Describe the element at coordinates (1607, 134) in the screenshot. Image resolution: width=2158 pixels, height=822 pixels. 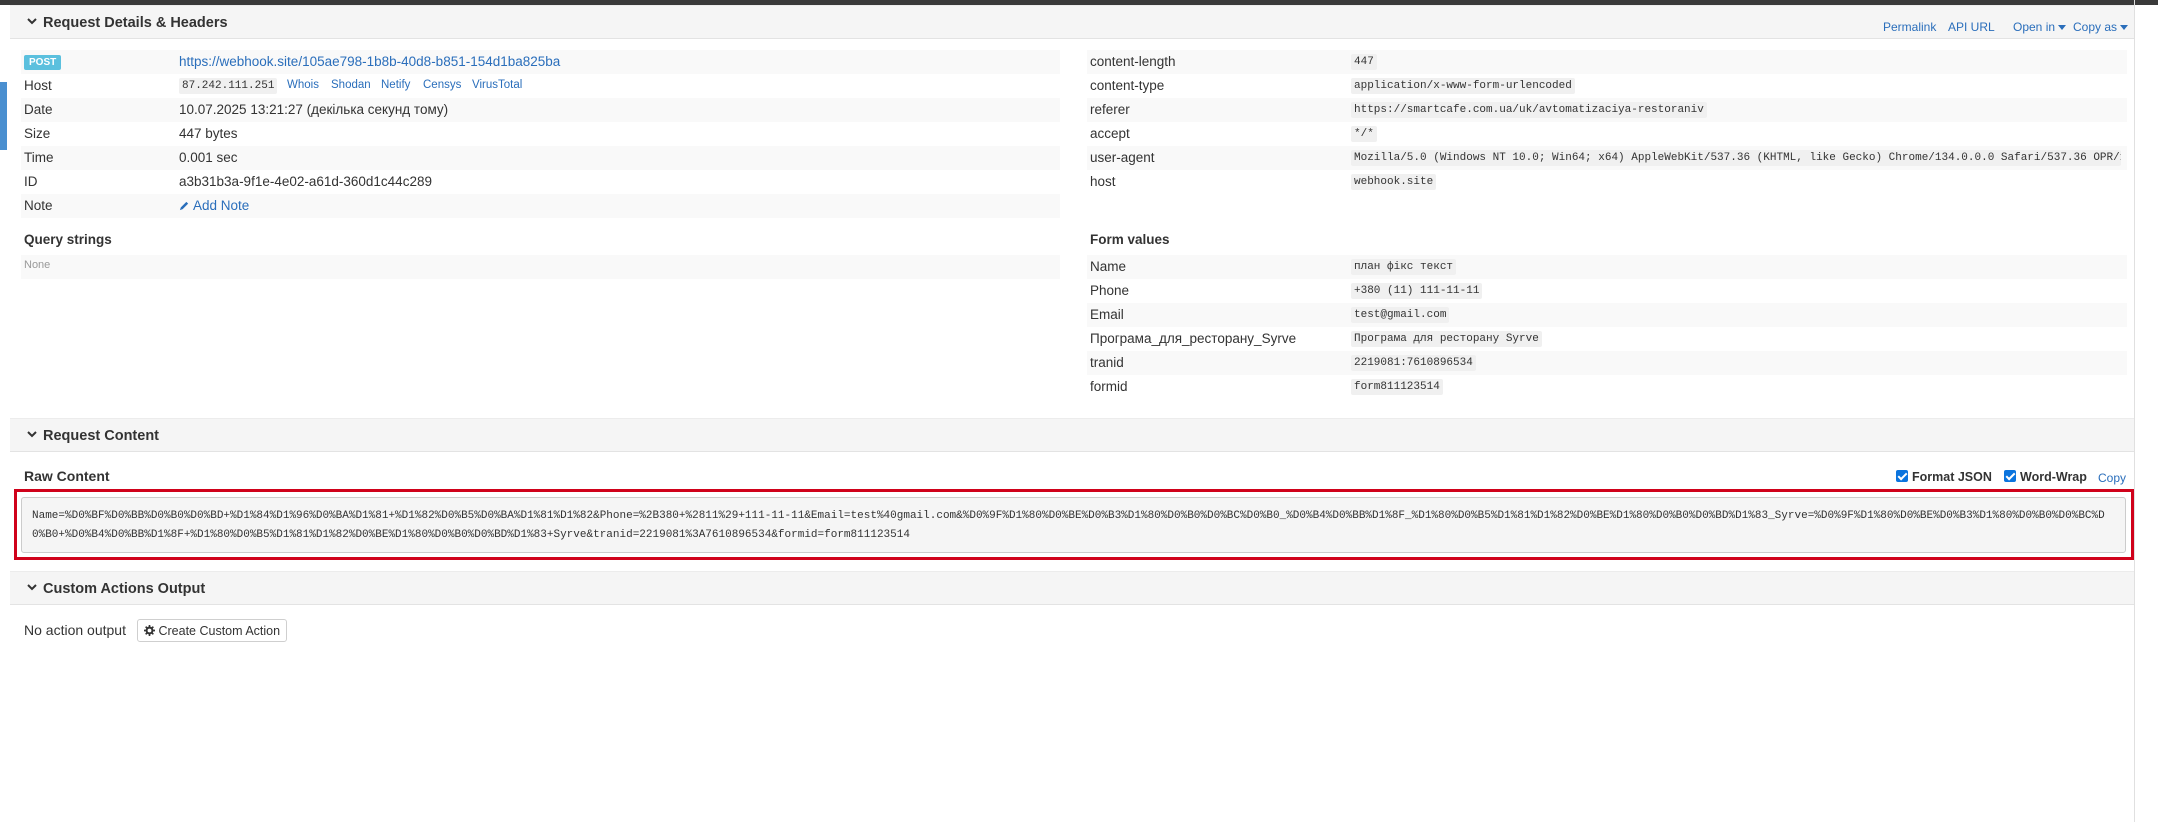
I see `table-row: accept */*` at that location.